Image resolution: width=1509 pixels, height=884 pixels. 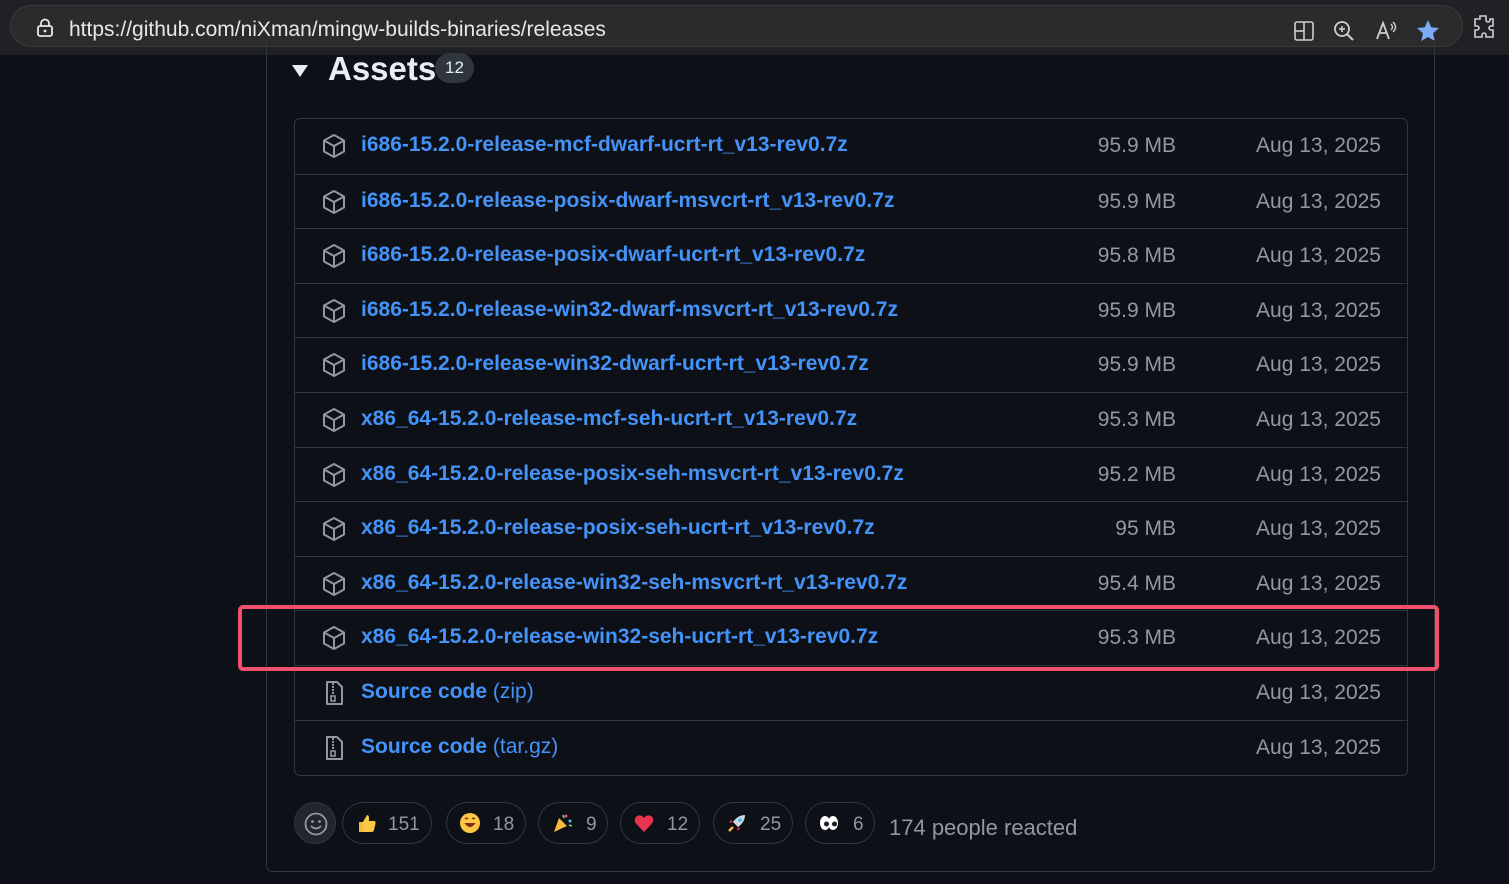 What do you see at coordinates (45, 28) in the screenshot?
I see `lock-icon` at bounding box center [45, 28].